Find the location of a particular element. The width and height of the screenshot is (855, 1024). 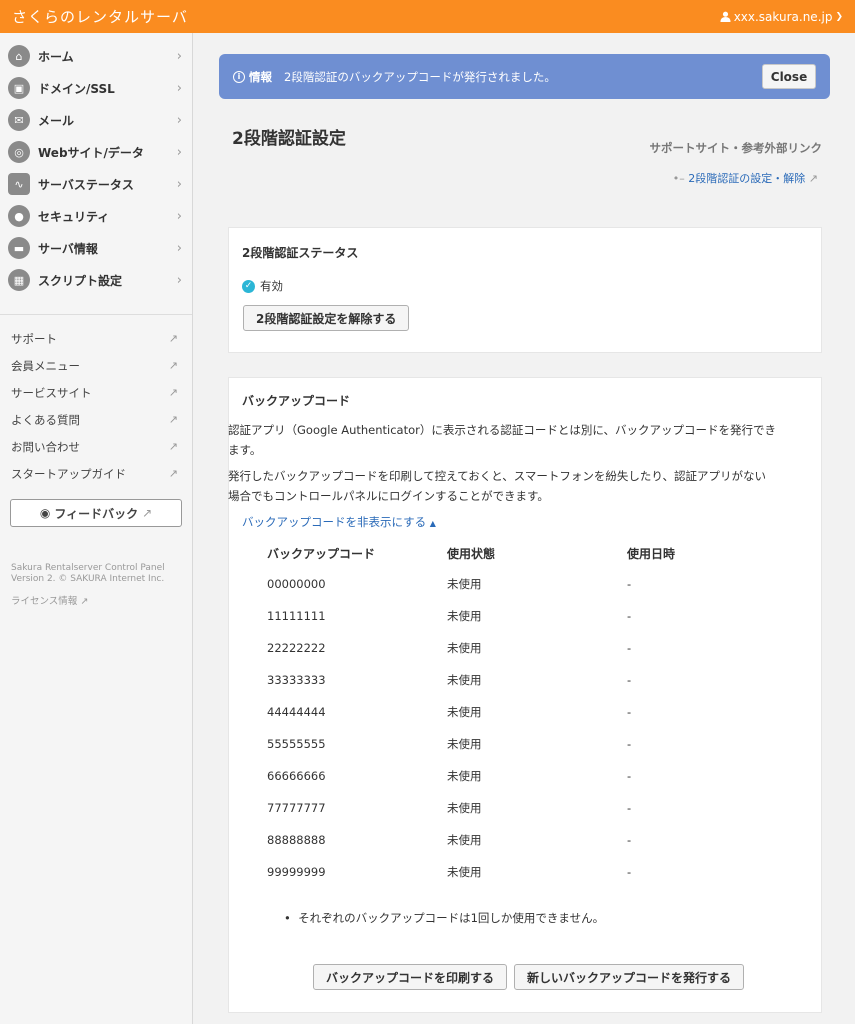

copyright-line: Sakura Rentalserver Control Panel is located at coordinates (88, 568).